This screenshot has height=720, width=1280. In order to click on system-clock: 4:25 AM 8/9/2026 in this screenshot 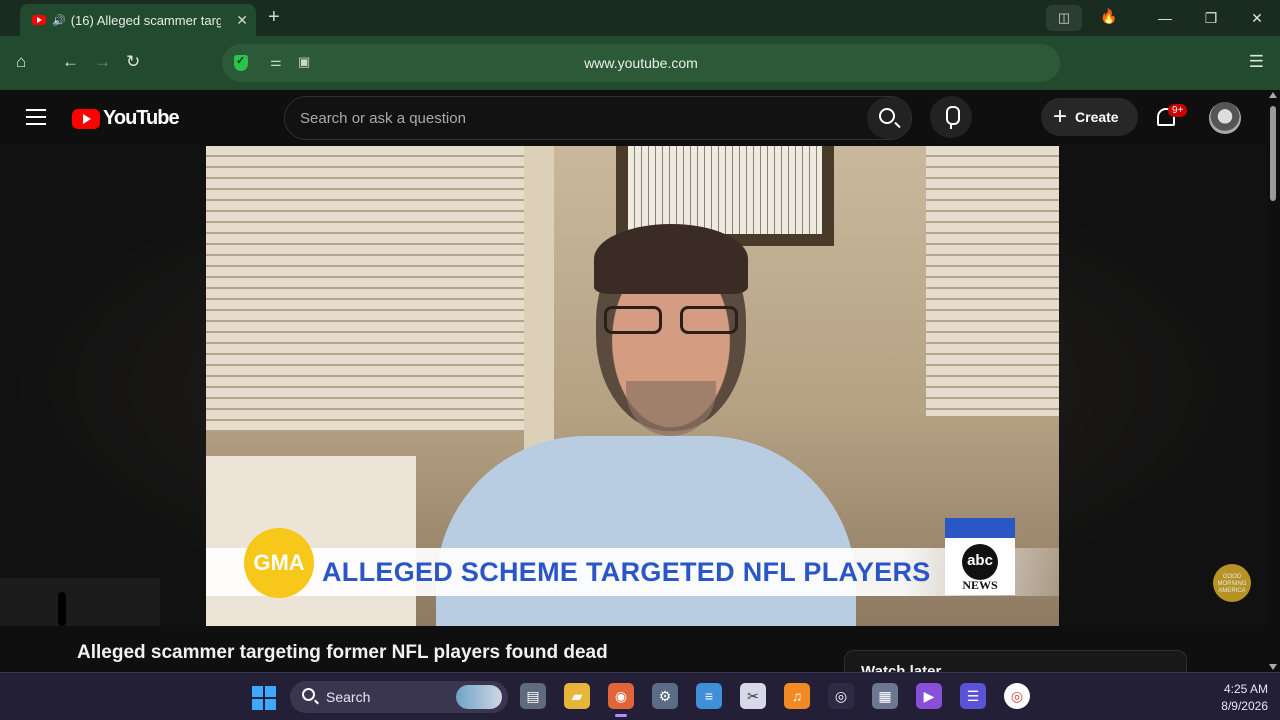, I will do `click(1233, 698)`.